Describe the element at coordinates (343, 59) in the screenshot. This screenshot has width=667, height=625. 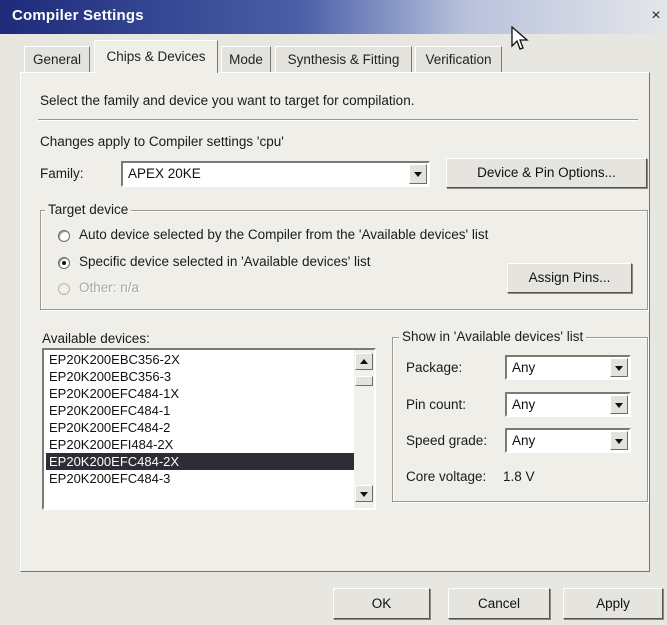
I see `tab-synthesis-fitting: Synthesis & Fitting` at that location.